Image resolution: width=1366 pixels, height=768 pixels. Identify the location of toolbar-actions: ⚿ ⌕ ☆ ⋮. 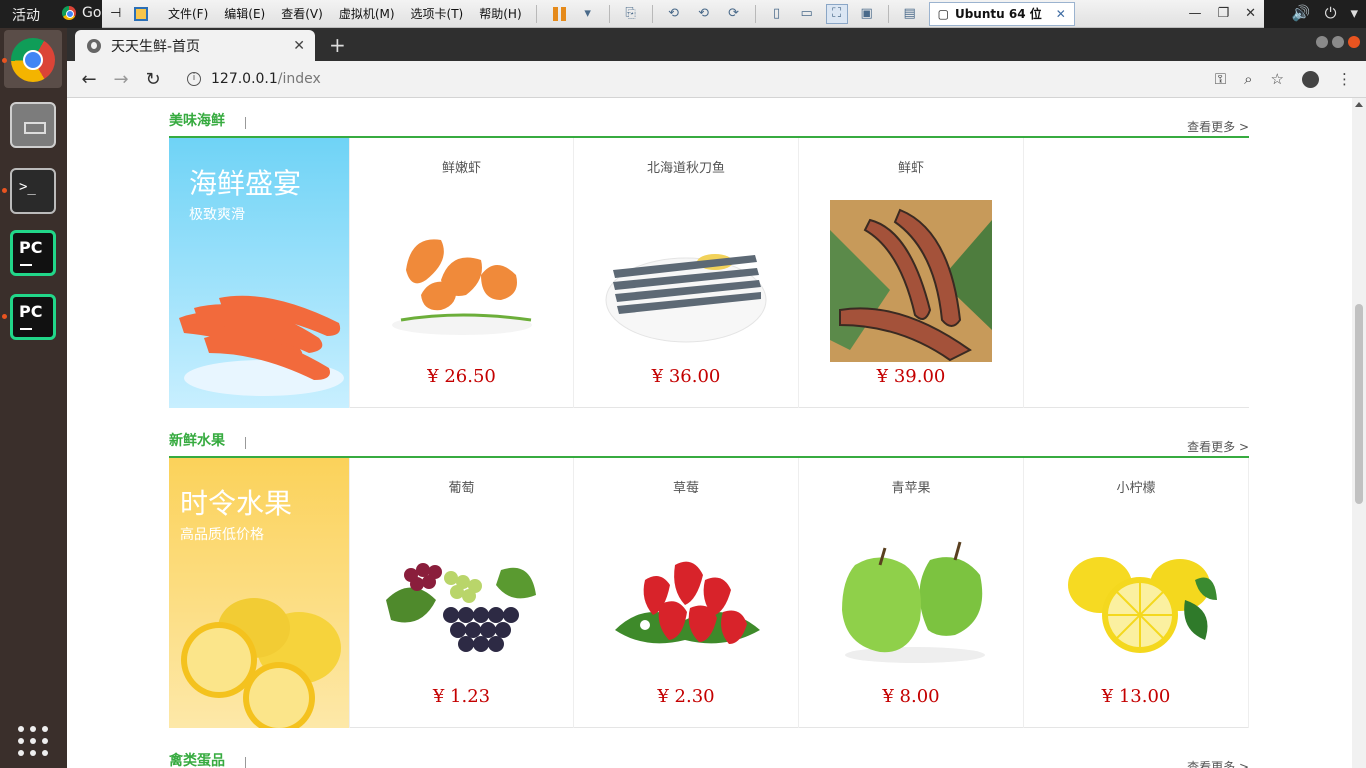
(1283, 79).